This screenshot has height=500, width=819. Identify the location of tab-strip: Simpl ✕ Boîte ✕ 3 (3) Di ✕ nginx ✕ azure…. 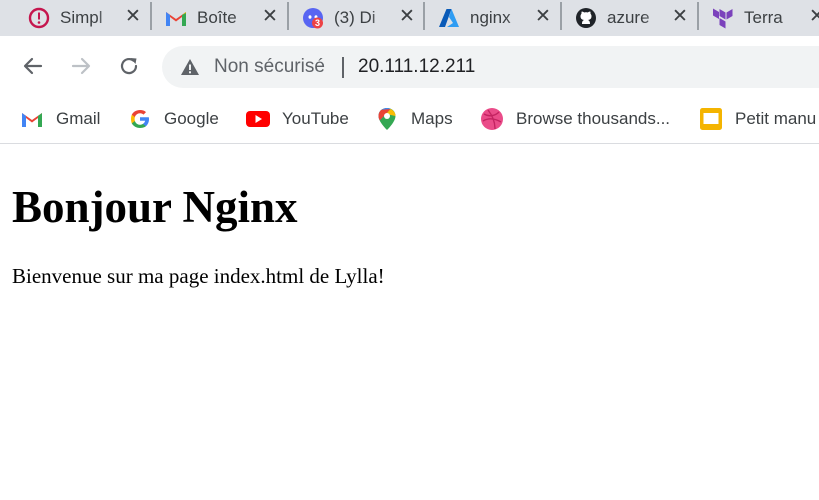
(409, 18).